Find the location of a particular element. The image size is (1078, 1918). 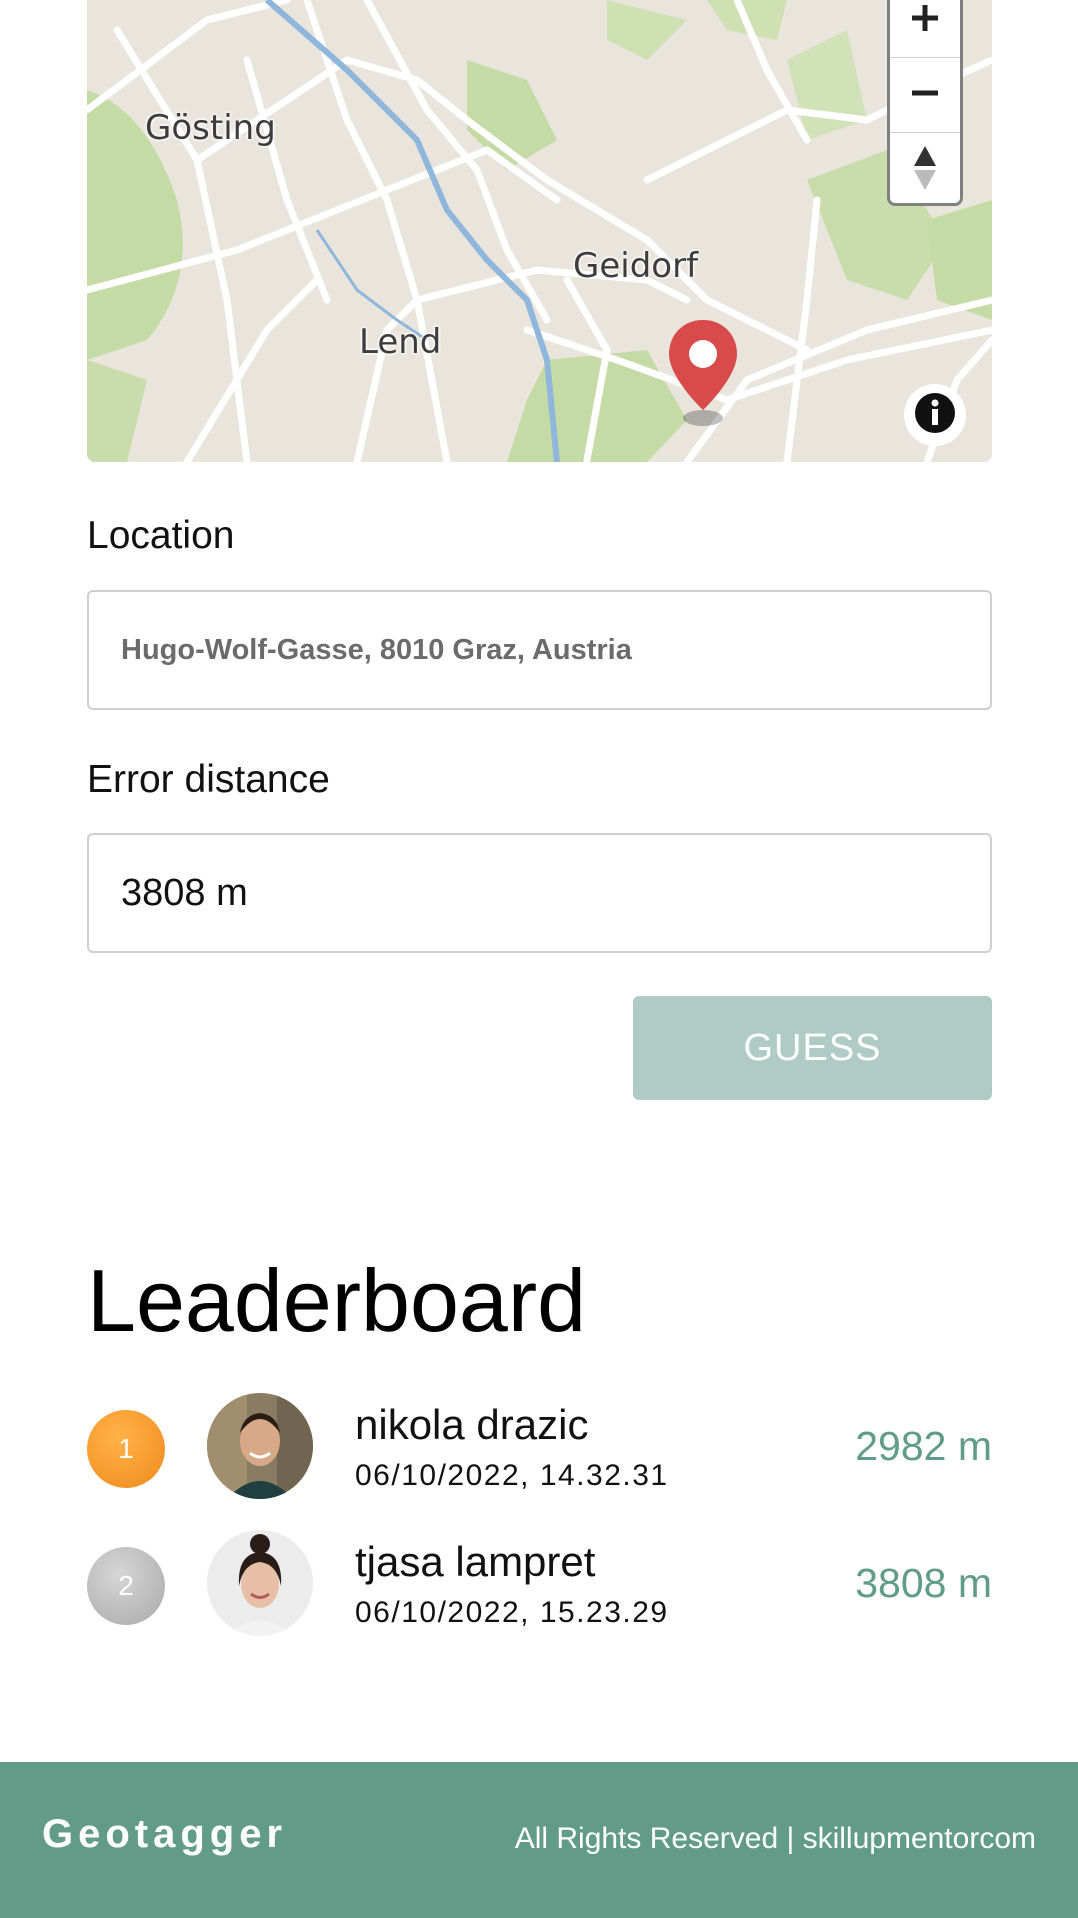

player-name: tjasa lampret is located at coordinates (475, 1561).